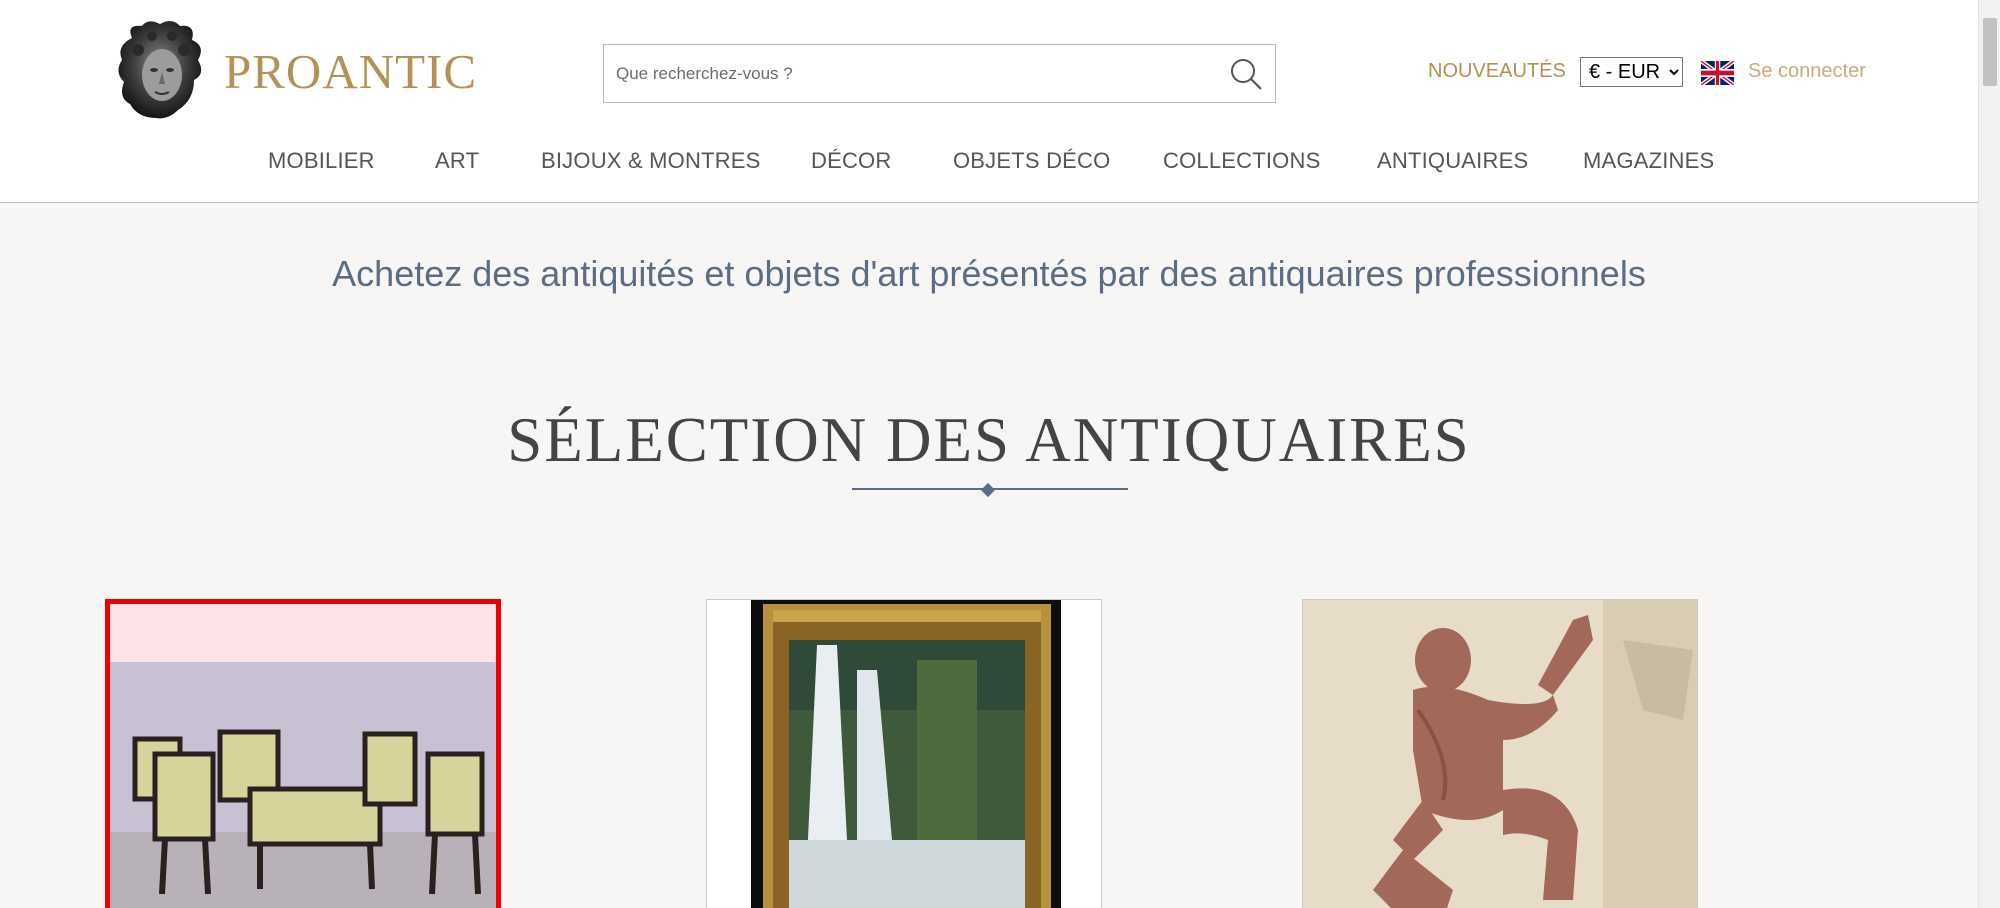 The height and width of the screenshot is (908, 2000). I want to click on search-button, so click(1246, 73).